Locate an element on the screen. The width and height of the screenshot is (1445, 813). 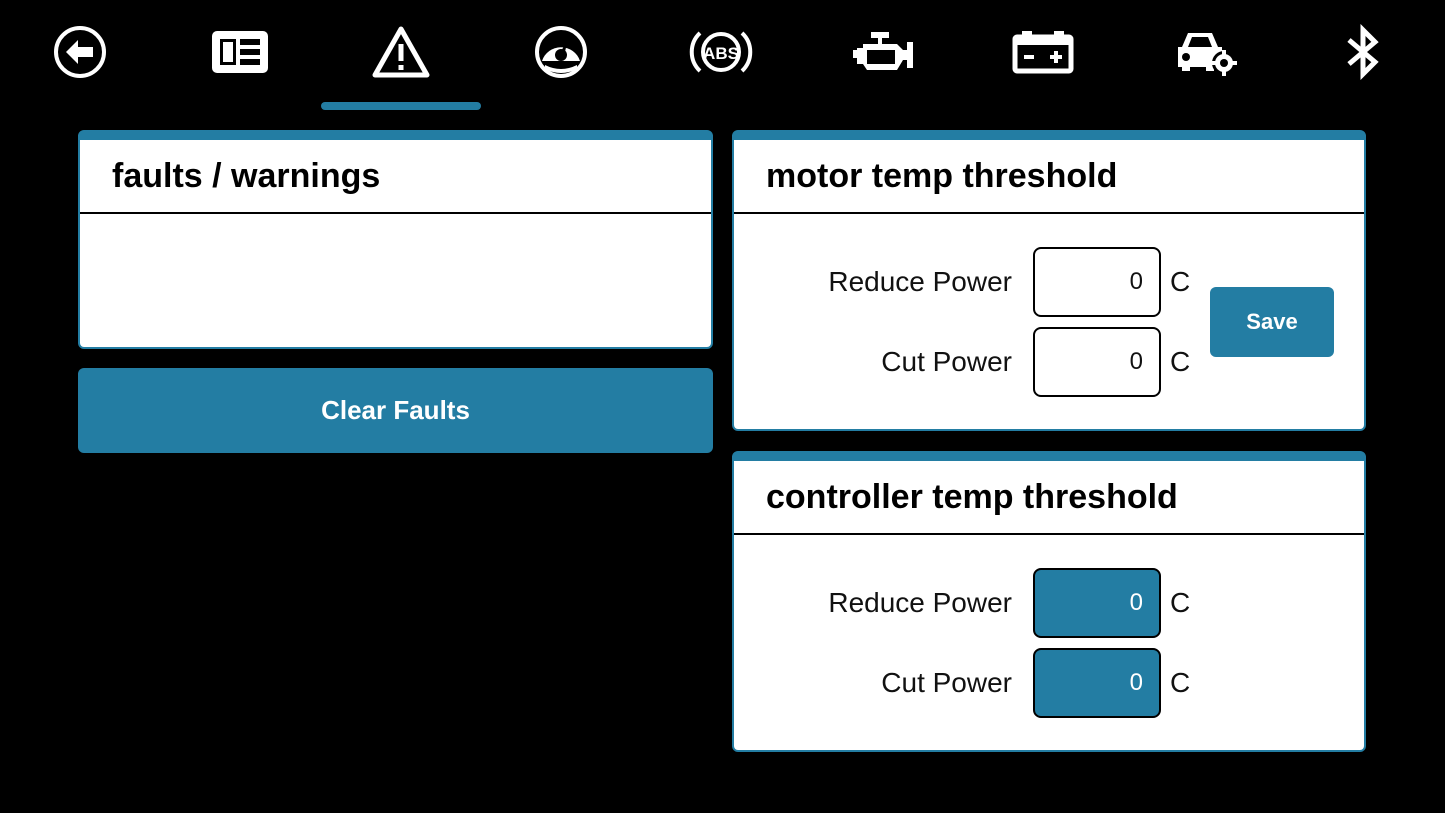
controller-reduce-power-row: Reduce Power C is located at coordinates (1049, 603).